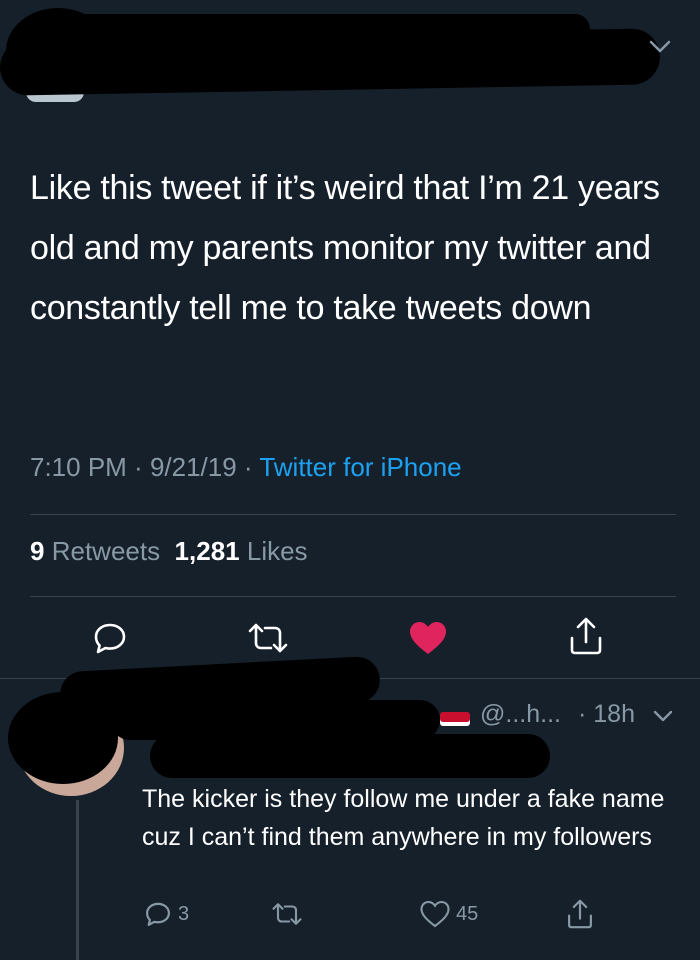 The image size is (700, 960). Describe the element at coordinates (78, 467) in the screenshot. I see `tweet-time: 7:10 PM` at that location.